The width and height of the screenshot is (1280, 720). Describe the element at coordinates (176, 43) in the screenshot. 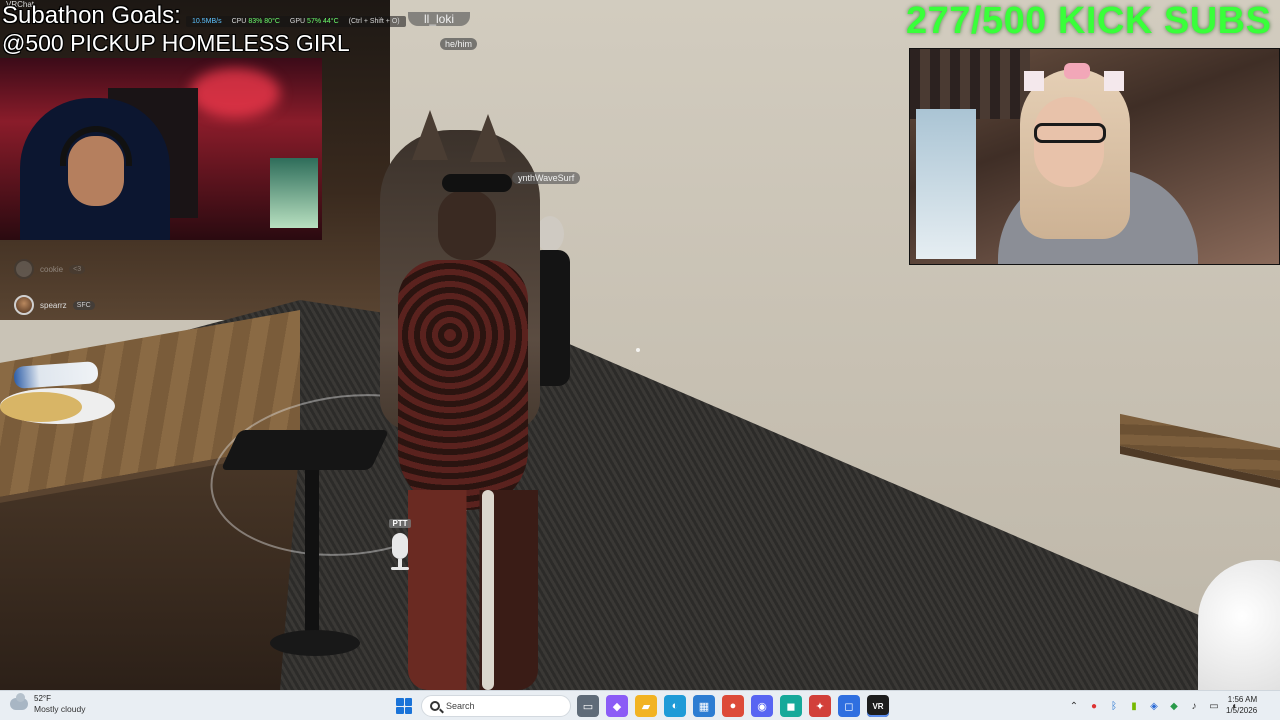

I see `subathon-goal-line: @500 PICKUP HOMELESS GIRL` at that location.